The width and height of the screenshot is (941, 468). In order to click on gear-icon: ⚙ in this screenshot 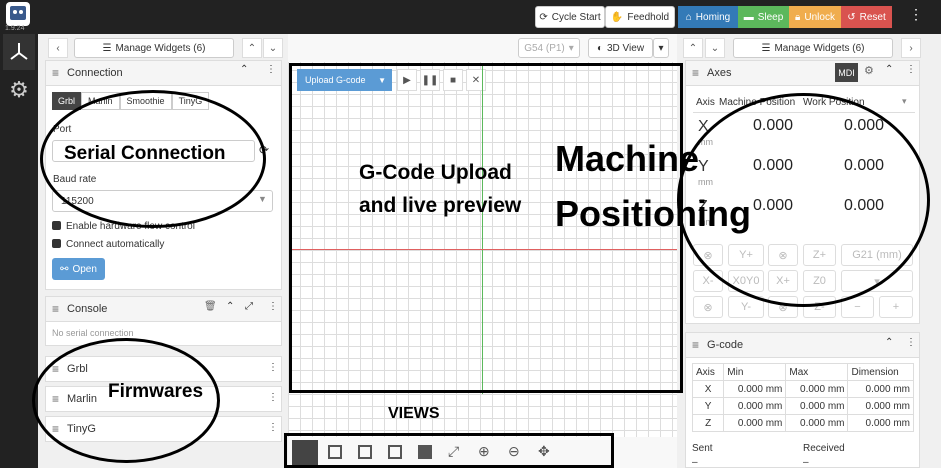, I will do `click(869, 70)`.